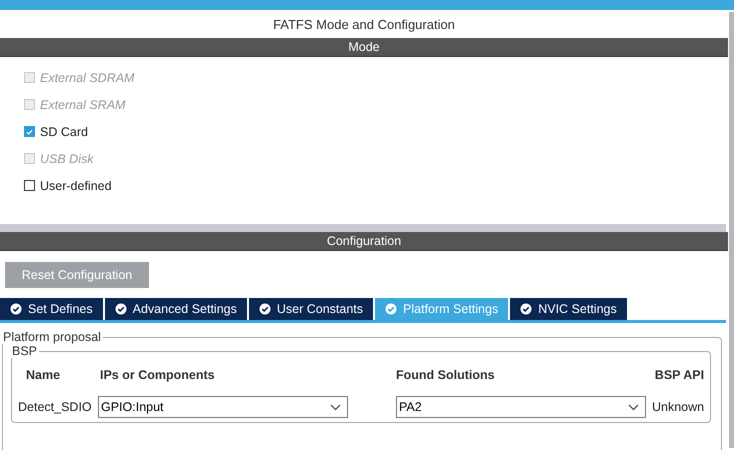 The height and width of the screenshot is (450, 734). I want to click on api-cell: Unknown, so click(678, 407).